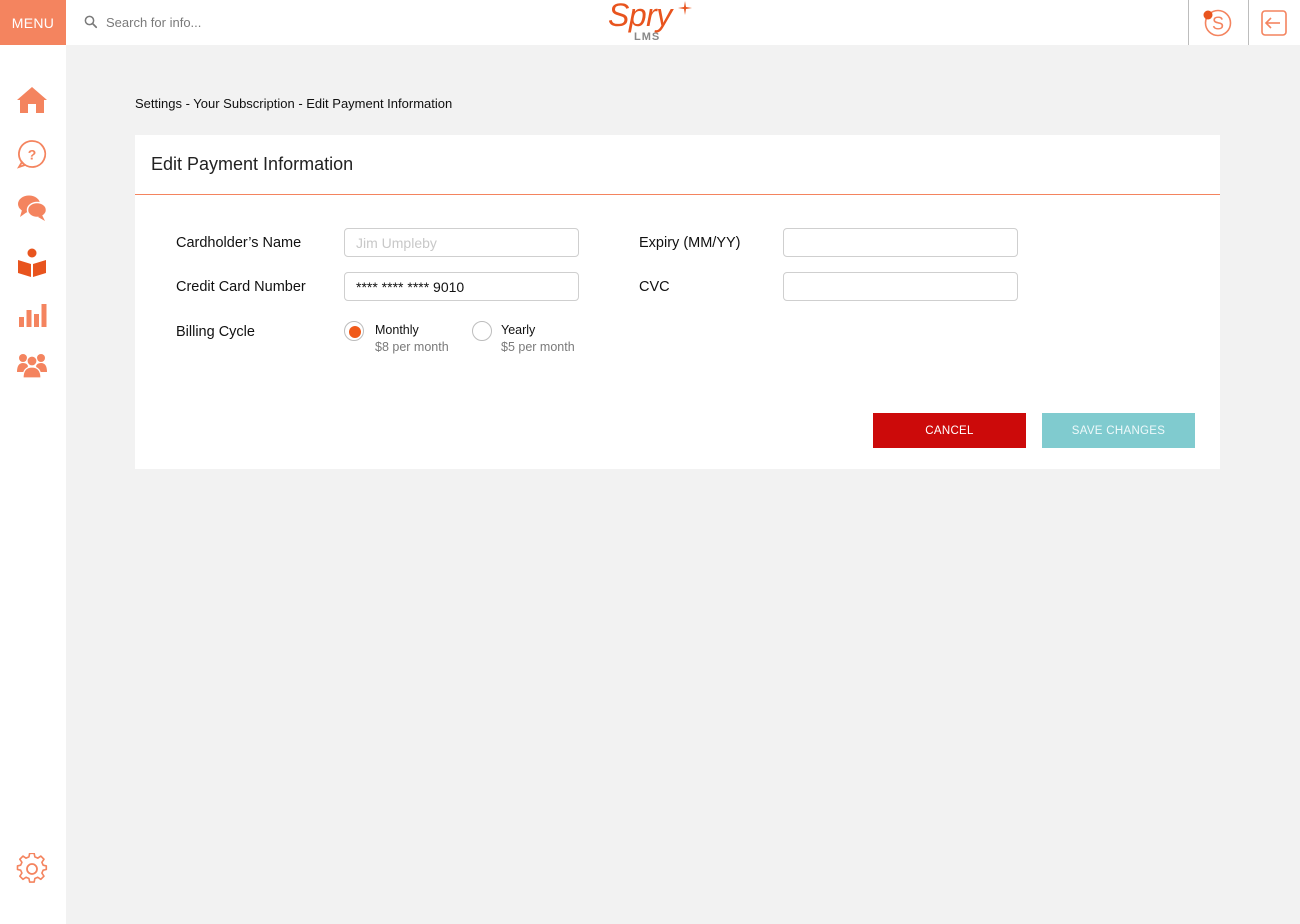 This screenshot has height=924, width=1300. Describe the element at coordinates (32, 262) in the screenshot. I see `book-reader-icon` at that location.